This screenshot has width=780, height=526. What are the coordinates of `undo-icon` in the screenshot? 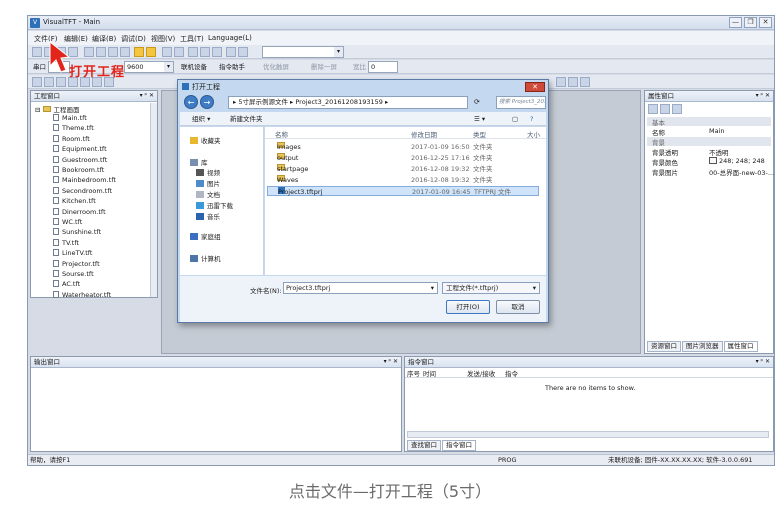 It's located at (167, 52).